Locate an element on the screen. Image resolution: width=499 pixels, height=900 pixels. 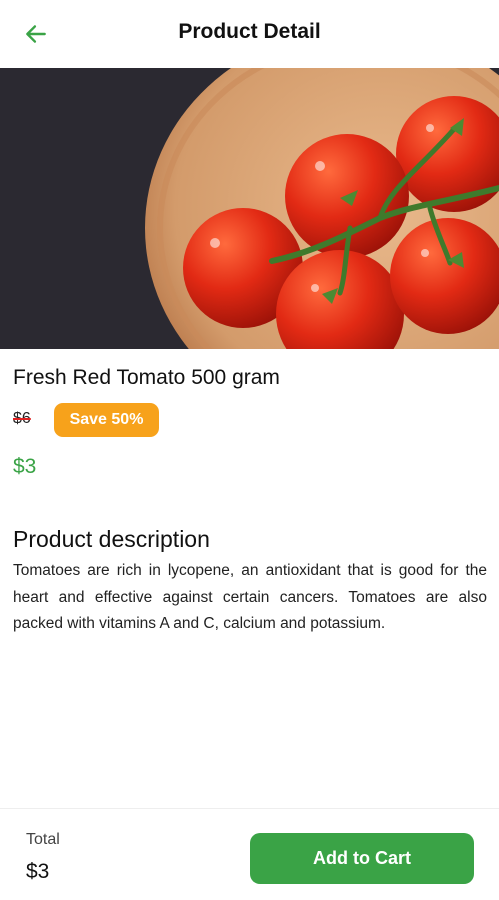
add-to-cart-button: Add to Cart is located at coordinates (362, 858).